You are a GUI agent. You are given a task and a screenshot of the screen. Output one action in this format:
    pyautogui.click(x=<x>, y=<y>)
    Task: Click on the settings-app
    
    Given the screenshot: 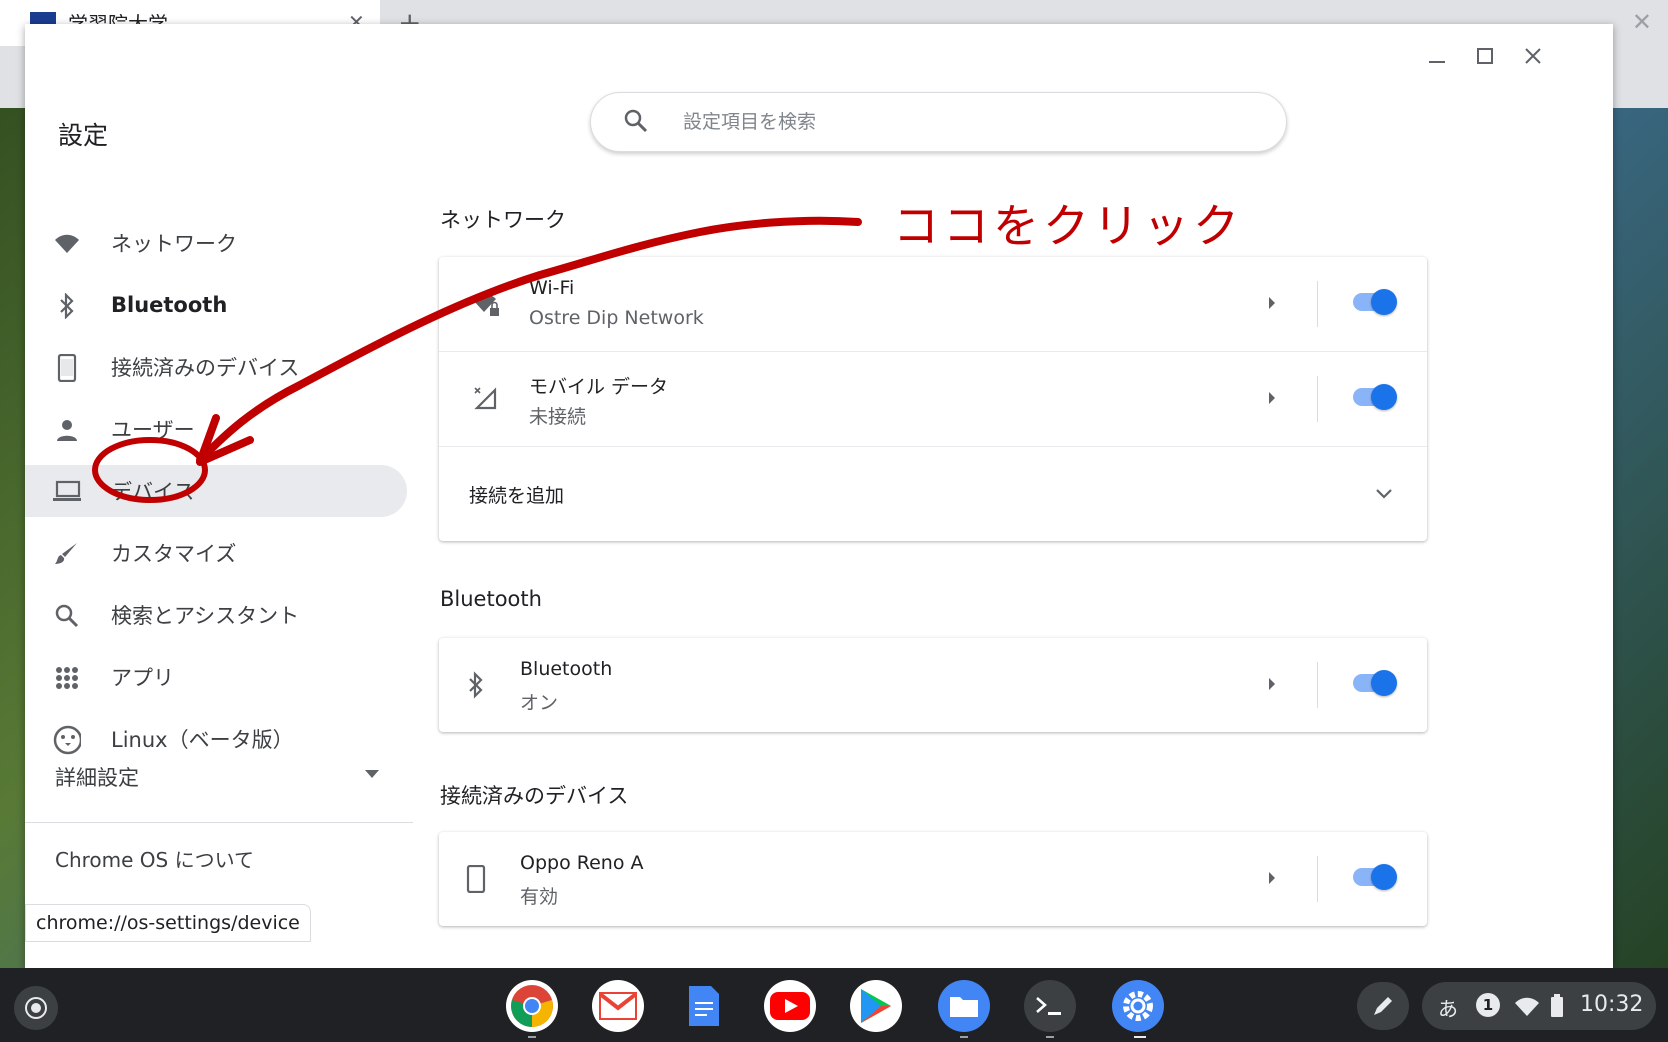 What is the action you would take?
    pyautogui.click(x=1138, y=1006)
    